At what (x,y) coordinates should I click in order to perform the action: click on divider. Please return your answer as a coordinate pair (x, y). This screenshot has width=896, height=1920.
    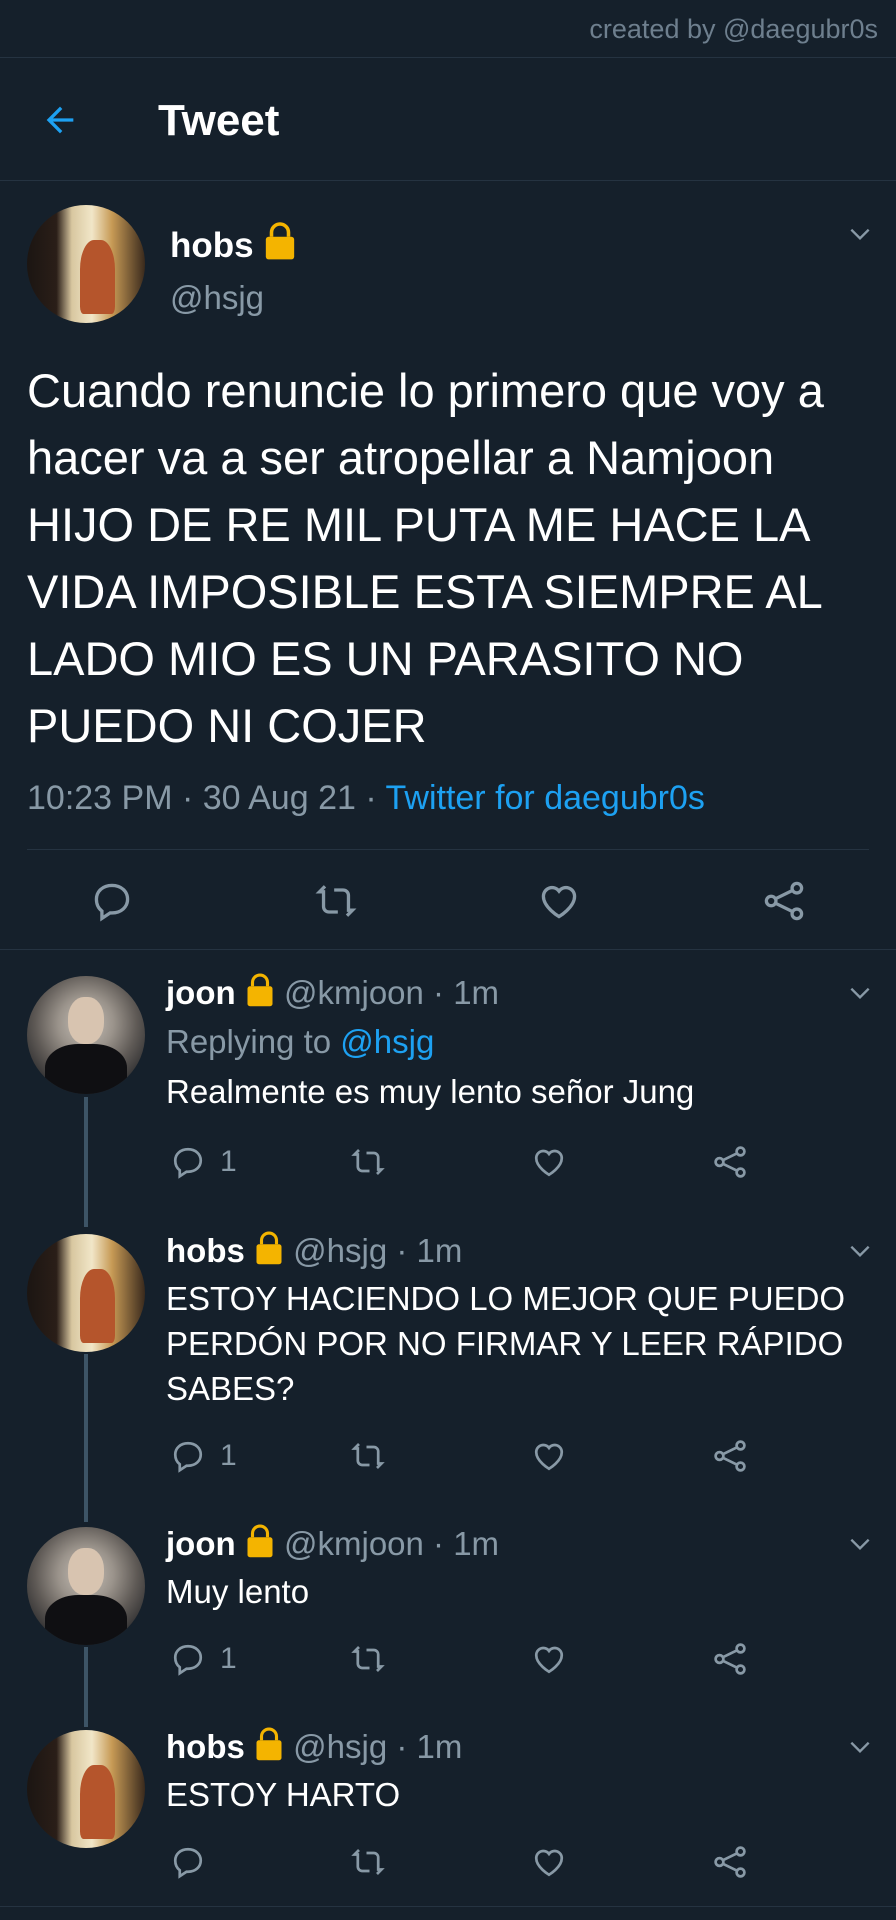
    Looking at the image, I should click on (448, 849).